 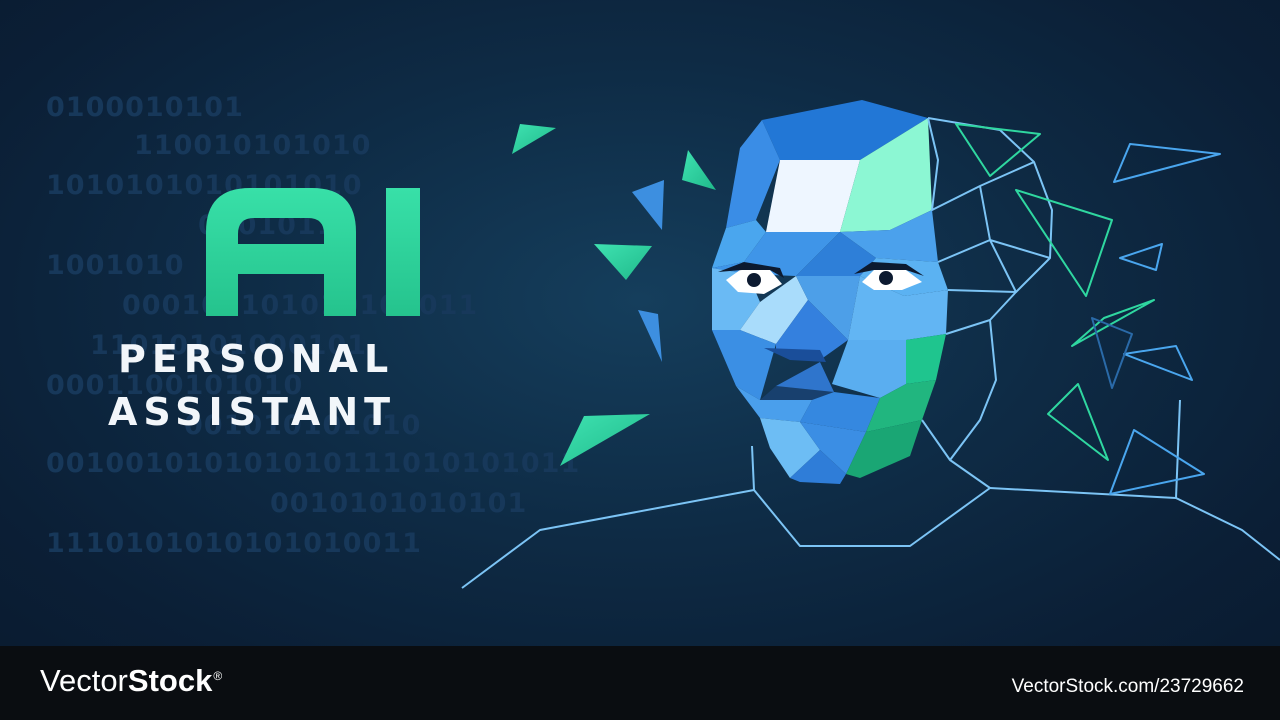 I want to click on watermark-url: VectorStock.com/23729662, so click(x=1127, y=686).